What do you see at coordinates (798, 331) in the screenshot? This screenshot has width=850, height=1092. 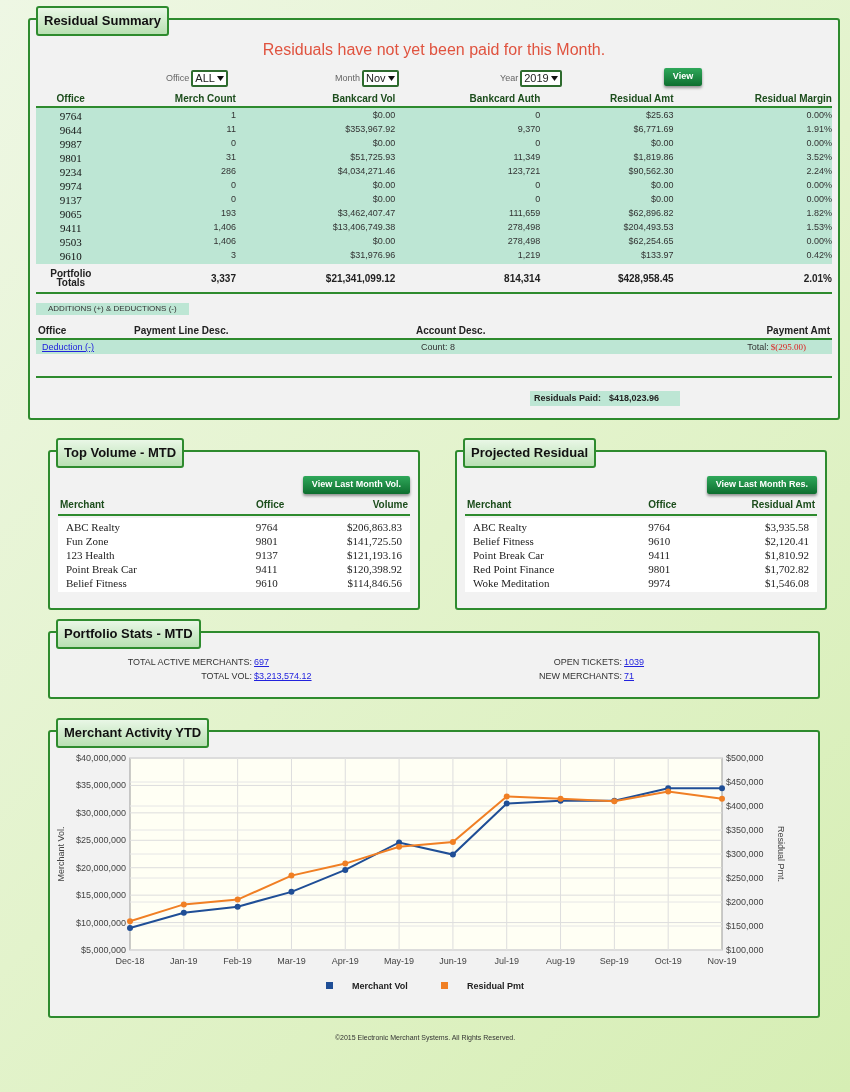 I see `column-header: Payment Amt` at bounding box center [798, 331].